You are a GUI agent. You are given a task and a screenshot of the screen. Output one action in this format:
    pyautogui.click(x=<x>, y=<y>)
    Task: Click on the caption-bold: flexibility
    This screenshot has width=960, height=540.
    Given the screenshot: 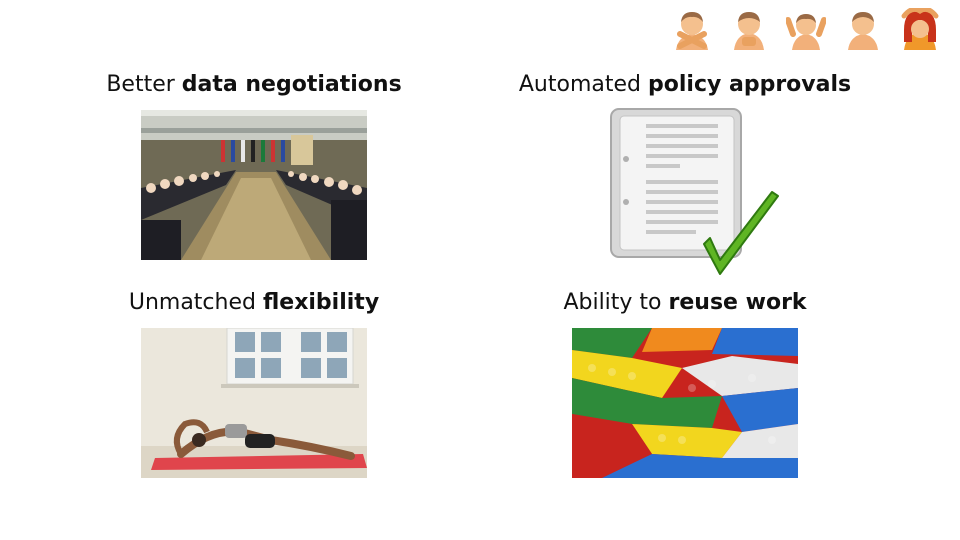 What is the action you would take?
    pyautogui.click(x=321, y=302)
    